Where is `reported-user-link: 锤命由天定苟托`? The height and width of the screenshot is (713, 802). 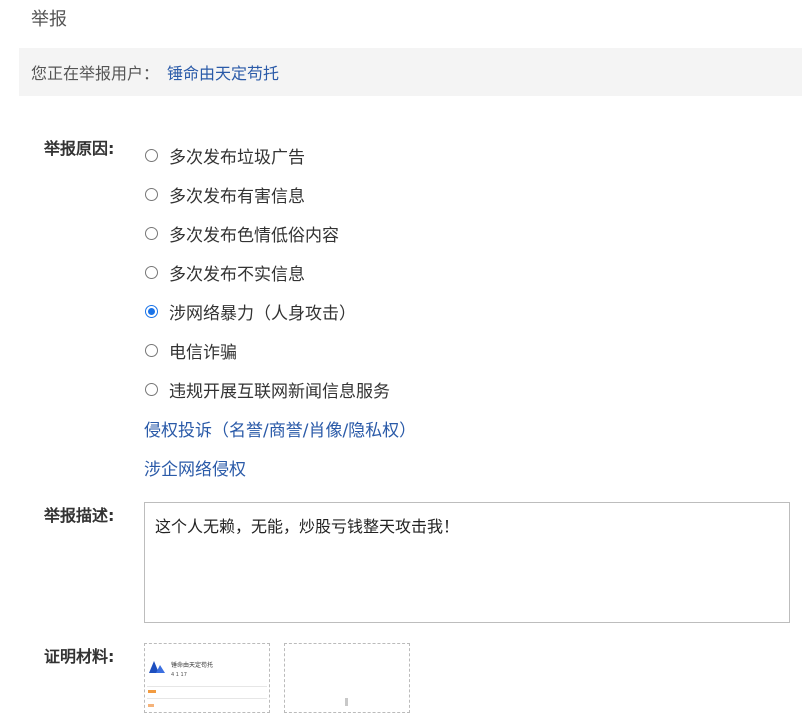 reported-user-link: 锤命由天定苟托 is located at coordinates (223, 72).